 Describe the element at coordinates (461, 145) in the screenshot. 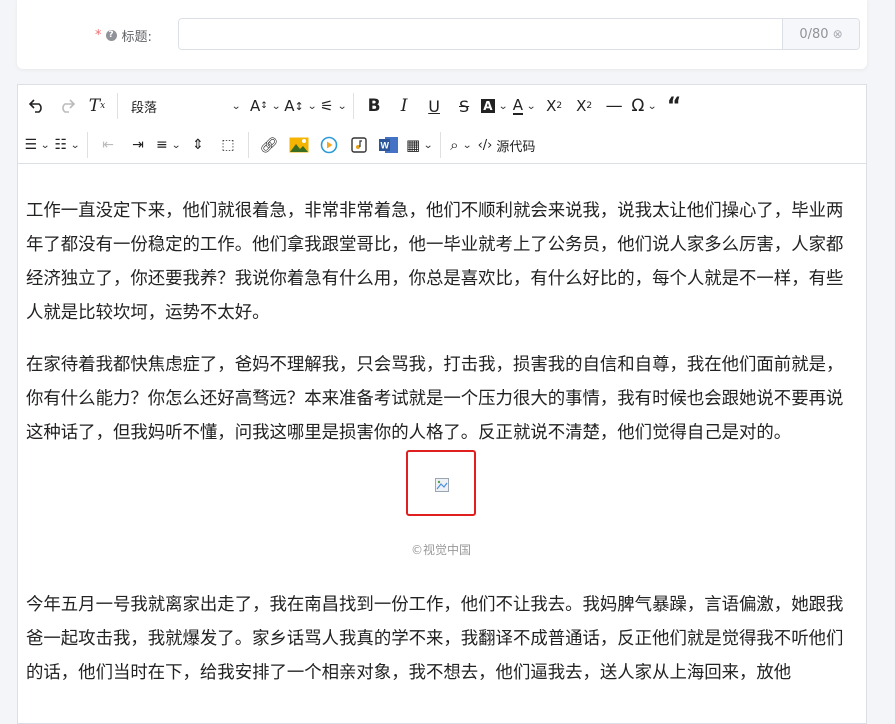

I see `search-replace-icon: ⌕ ⌄` at that location.